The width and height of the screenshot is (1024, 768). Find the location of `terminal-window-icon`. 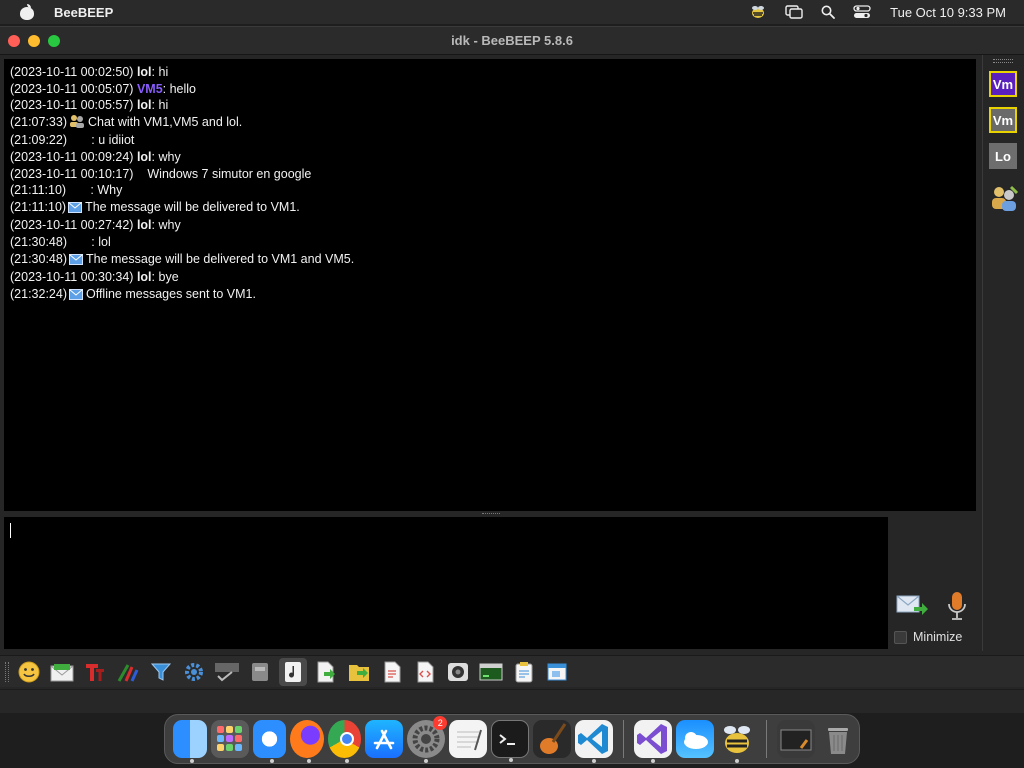

terminal-window-icon is located at coordinates (491, 672).